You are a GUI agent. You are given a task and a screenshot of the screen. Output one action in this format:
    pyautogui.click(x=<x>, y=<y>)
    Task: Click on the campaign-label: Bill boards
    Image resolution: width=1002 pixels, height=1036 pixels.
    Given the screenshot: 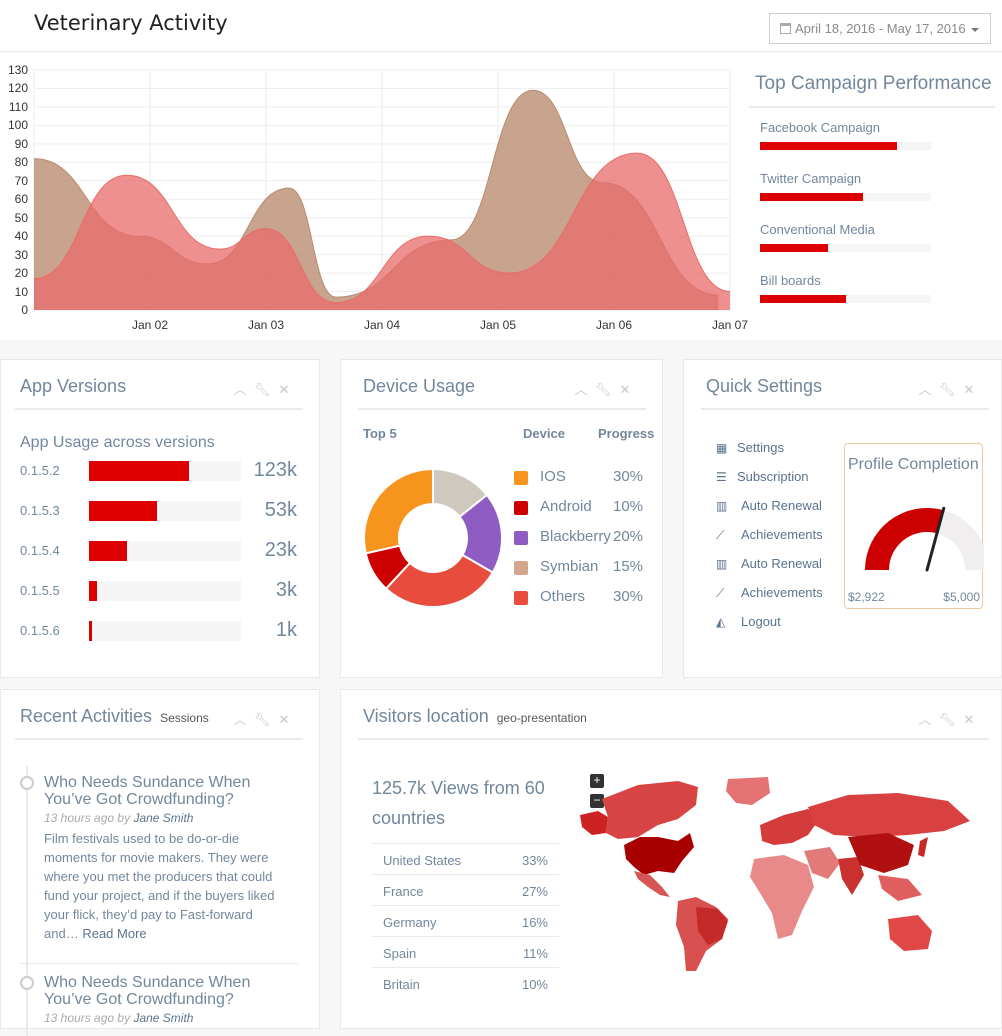 What is the action you would take?
    pyautogui.click(x=790, y=280)
    